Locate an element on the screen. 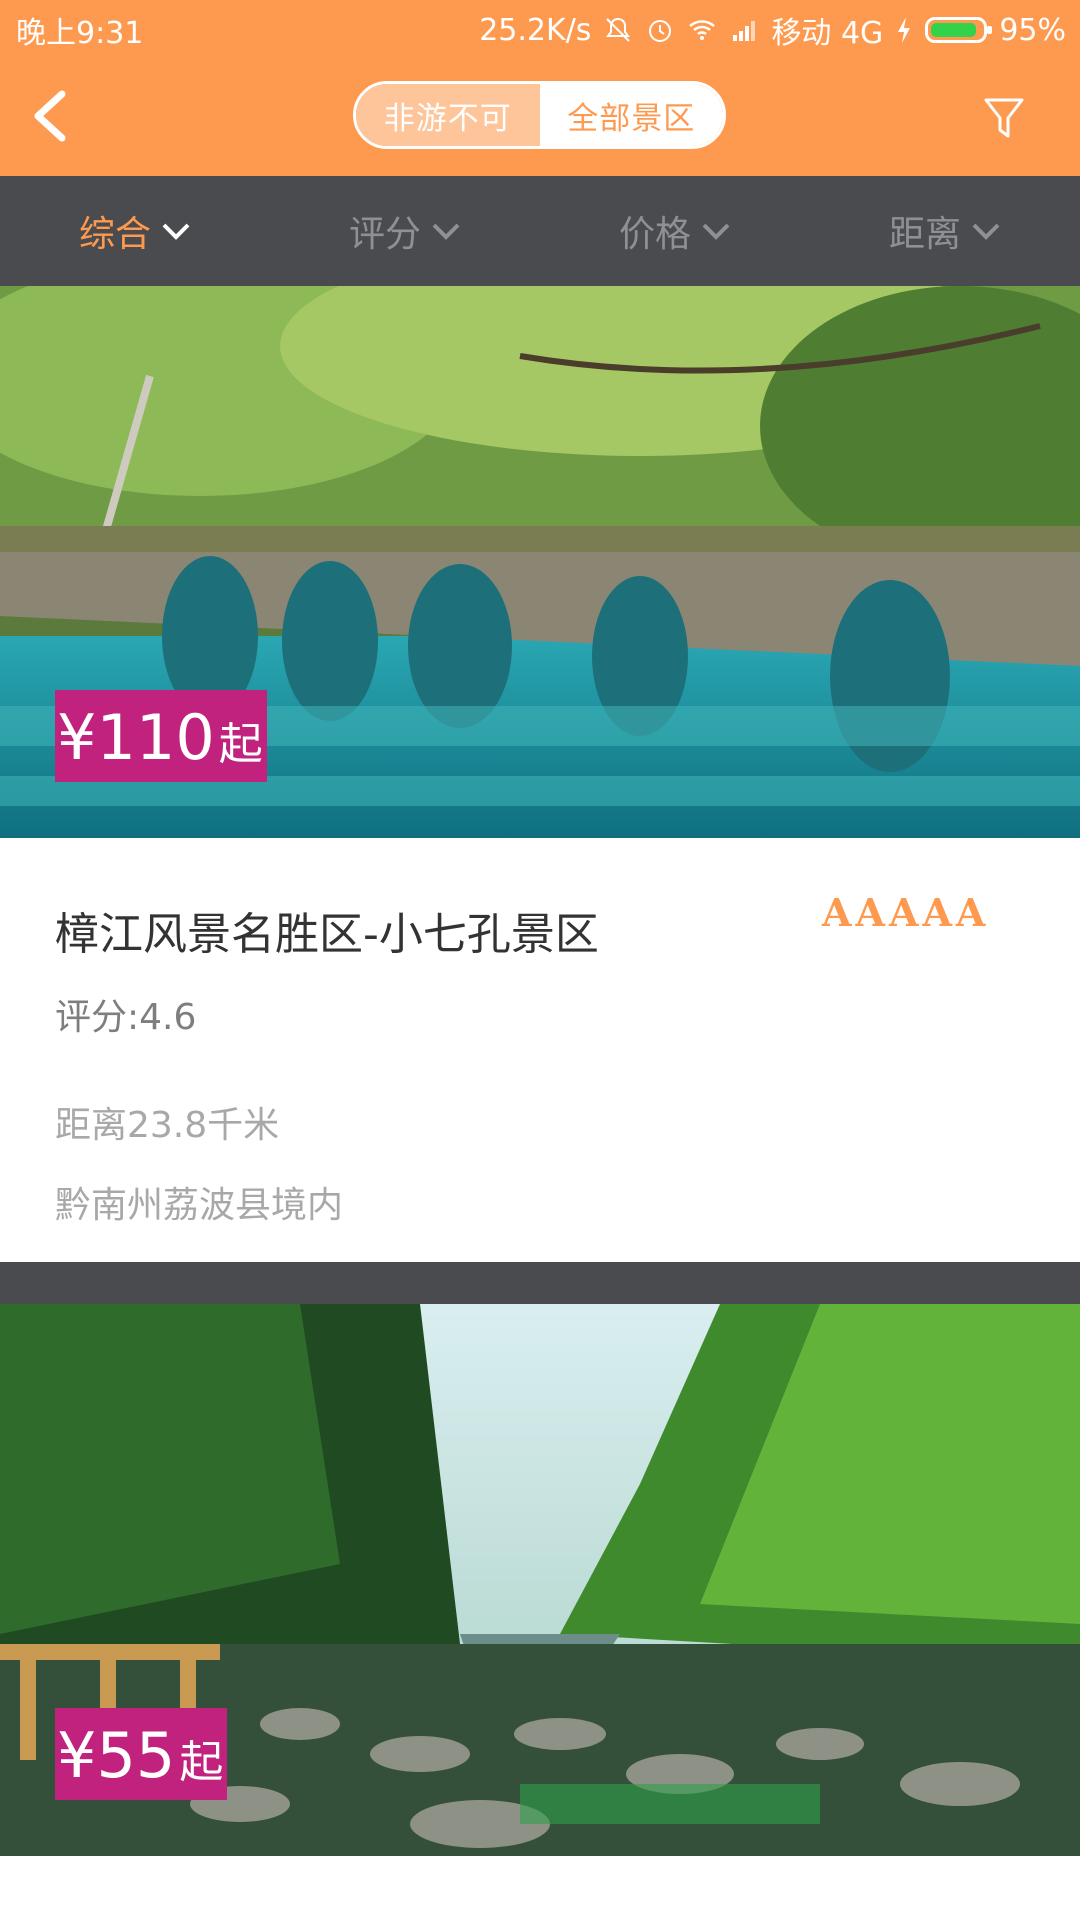 The width and height of the screenshot is (1080, 1920). sort-tab-label: 距离 is located at coordinates (924, 234).